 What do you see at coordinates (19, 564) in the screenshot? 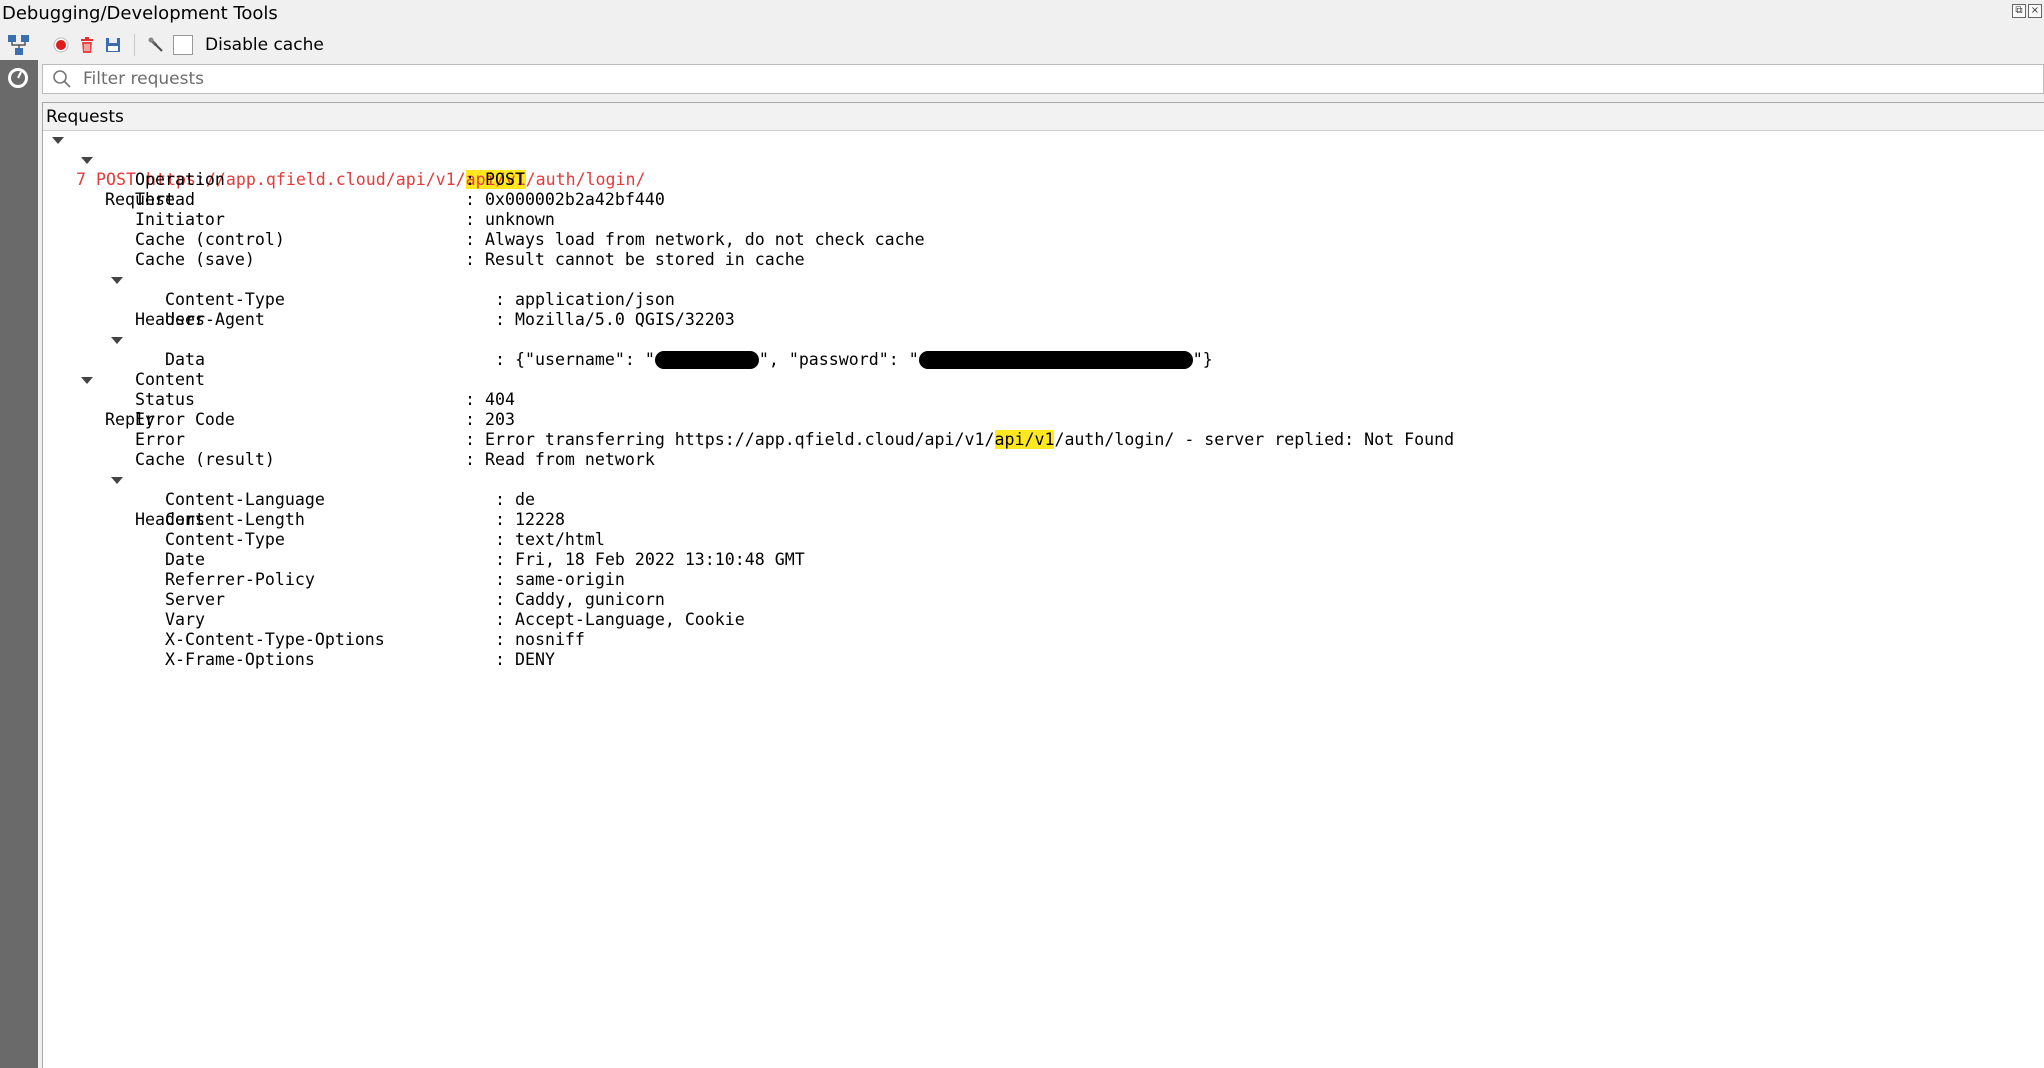
I see `sidebar-strip` at bounding box center [19, 564].